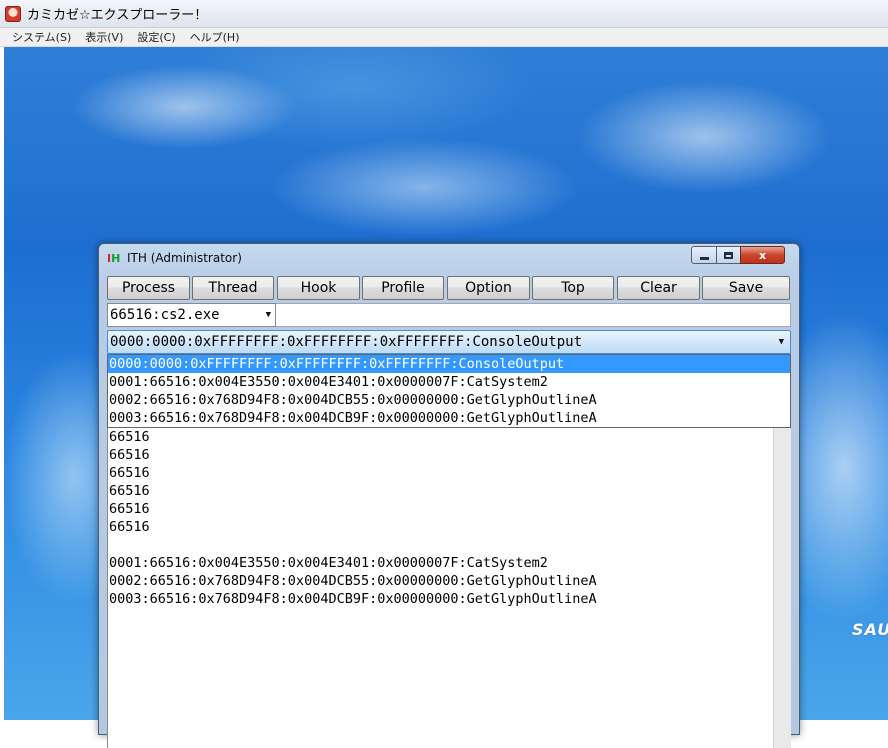 The width and height of the screenshot is (888, 748). What do you see at coordinates (148, 288) in the screenshot?
I see `process-button: Process` at bounding box center [148, 288].